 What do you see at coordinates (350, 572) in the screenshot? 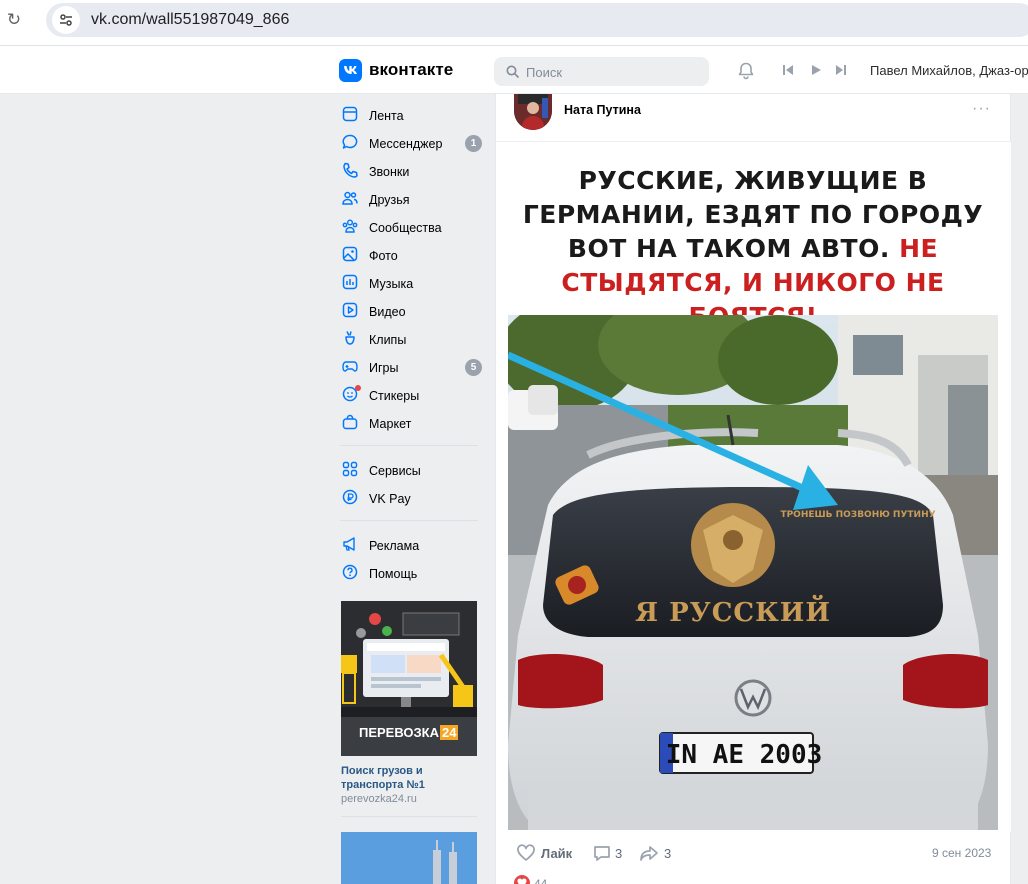
I see `help-icon` at bounding box center [350, 572].